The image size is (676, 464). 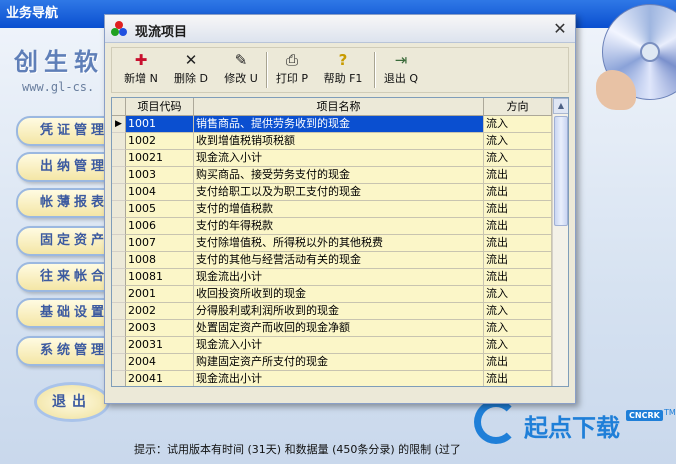 I want to click on table-row: 1003 购买商品、接受劳务支付的现金 流出, so click(x=332, y=175).